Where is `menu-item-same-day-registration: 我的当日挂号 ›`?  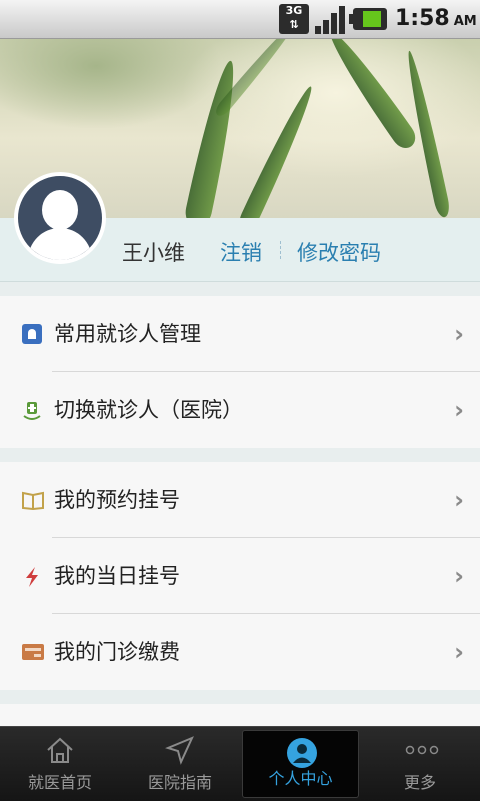 menu-item-same-day-registration: 我的当日挂号 › is located at coordinates (240, 576).